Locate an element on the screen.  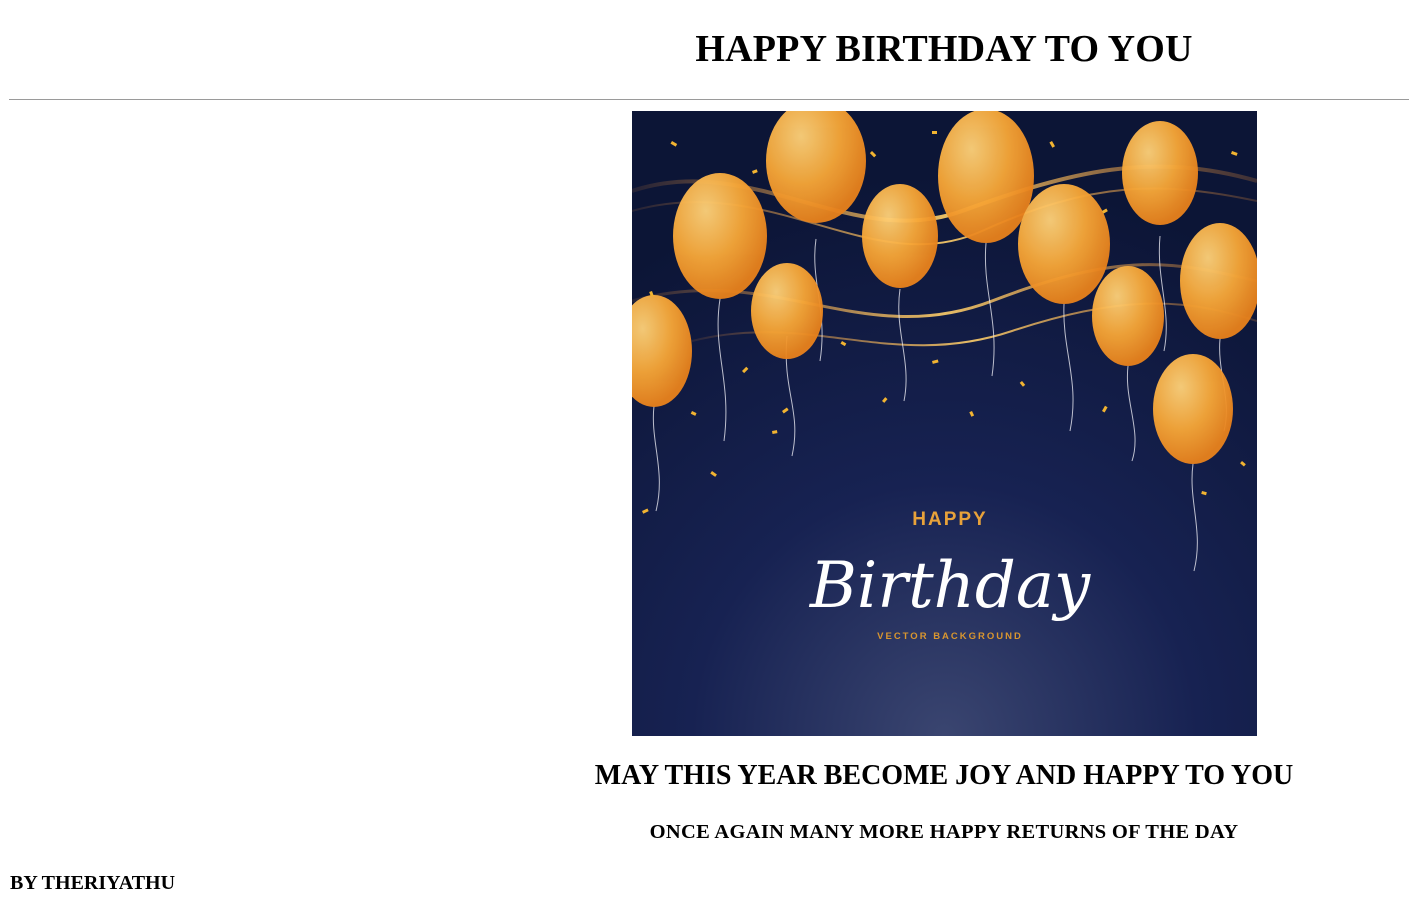
page-title: HAPPY BIRTHDAY TO YOU is located at coordinates (944, 49).